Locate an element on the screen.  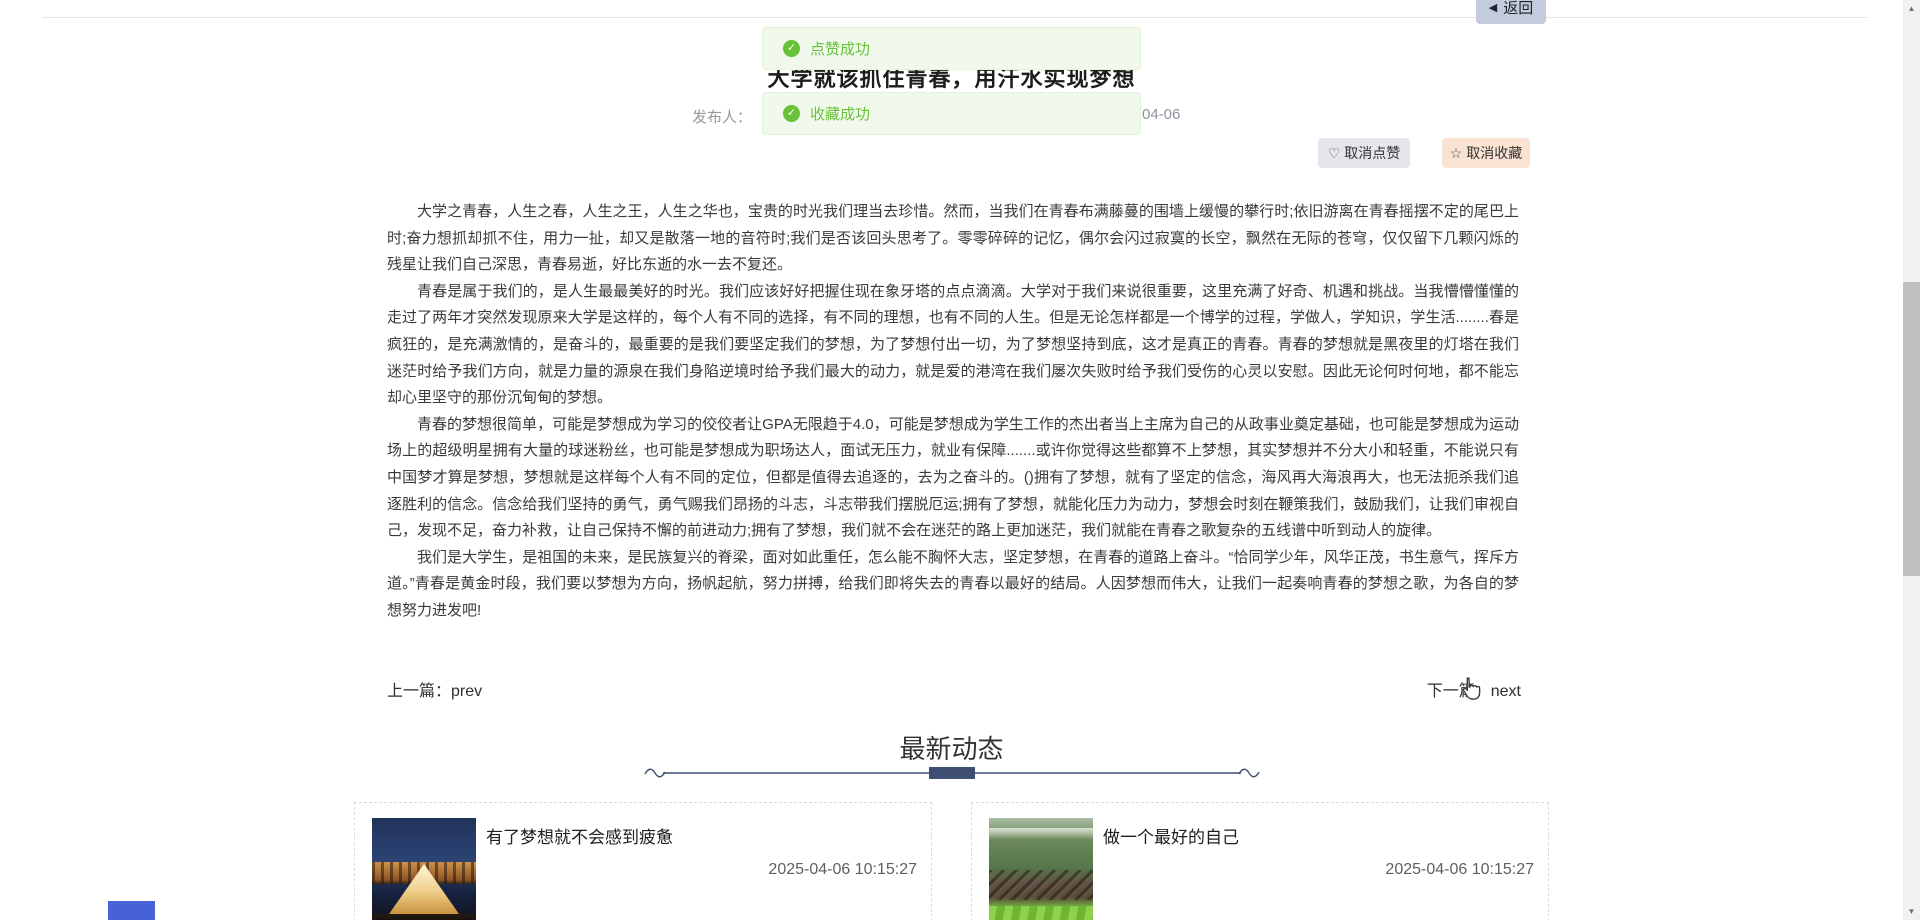
back-button-label: 返回 is located at coordinates (1518, 8).